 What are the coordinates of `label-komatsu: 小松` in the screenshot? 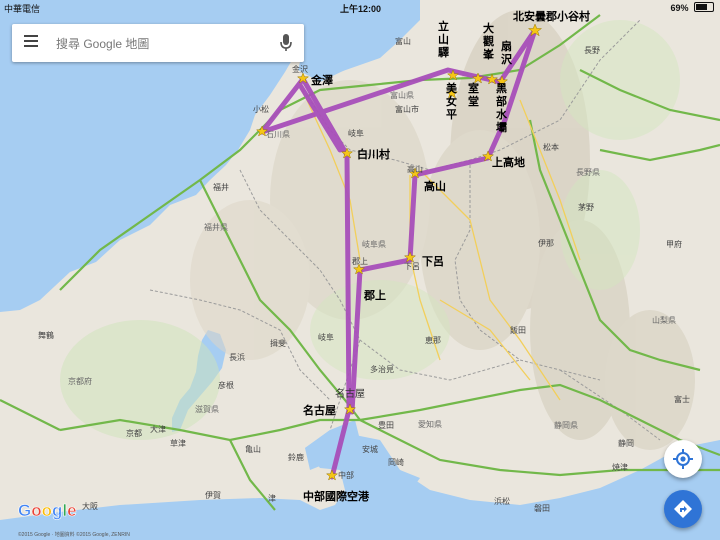 It's located at (261, 109).